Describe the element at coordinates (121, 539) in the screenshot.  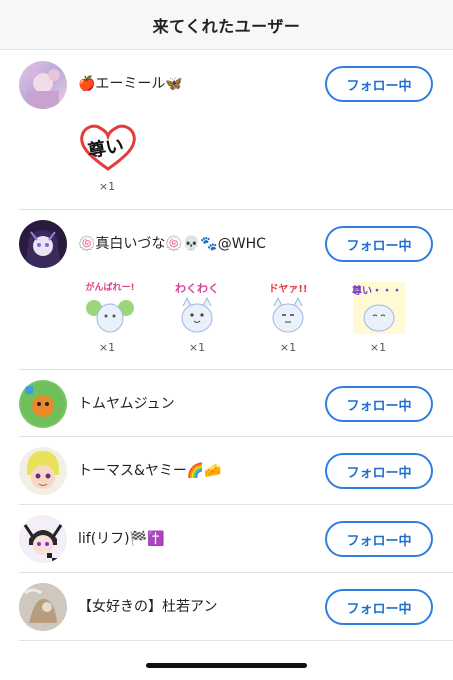
I see `user-name: lif(リフ)🏁✝️` at that location.